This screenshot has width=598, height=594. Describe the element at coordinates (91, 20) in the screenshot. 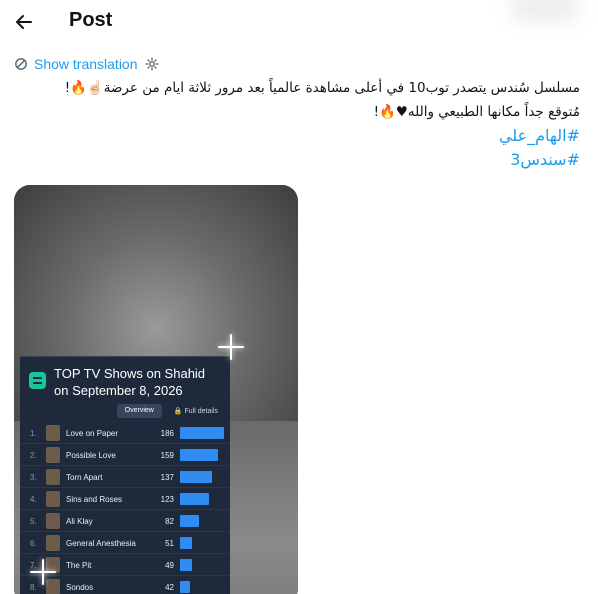

I see `page-title: Post` at that location.